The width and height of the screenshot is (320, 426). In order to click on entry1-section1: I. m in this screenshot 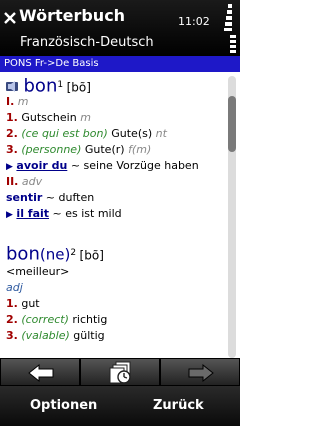, I will do `click(17, 102)`.